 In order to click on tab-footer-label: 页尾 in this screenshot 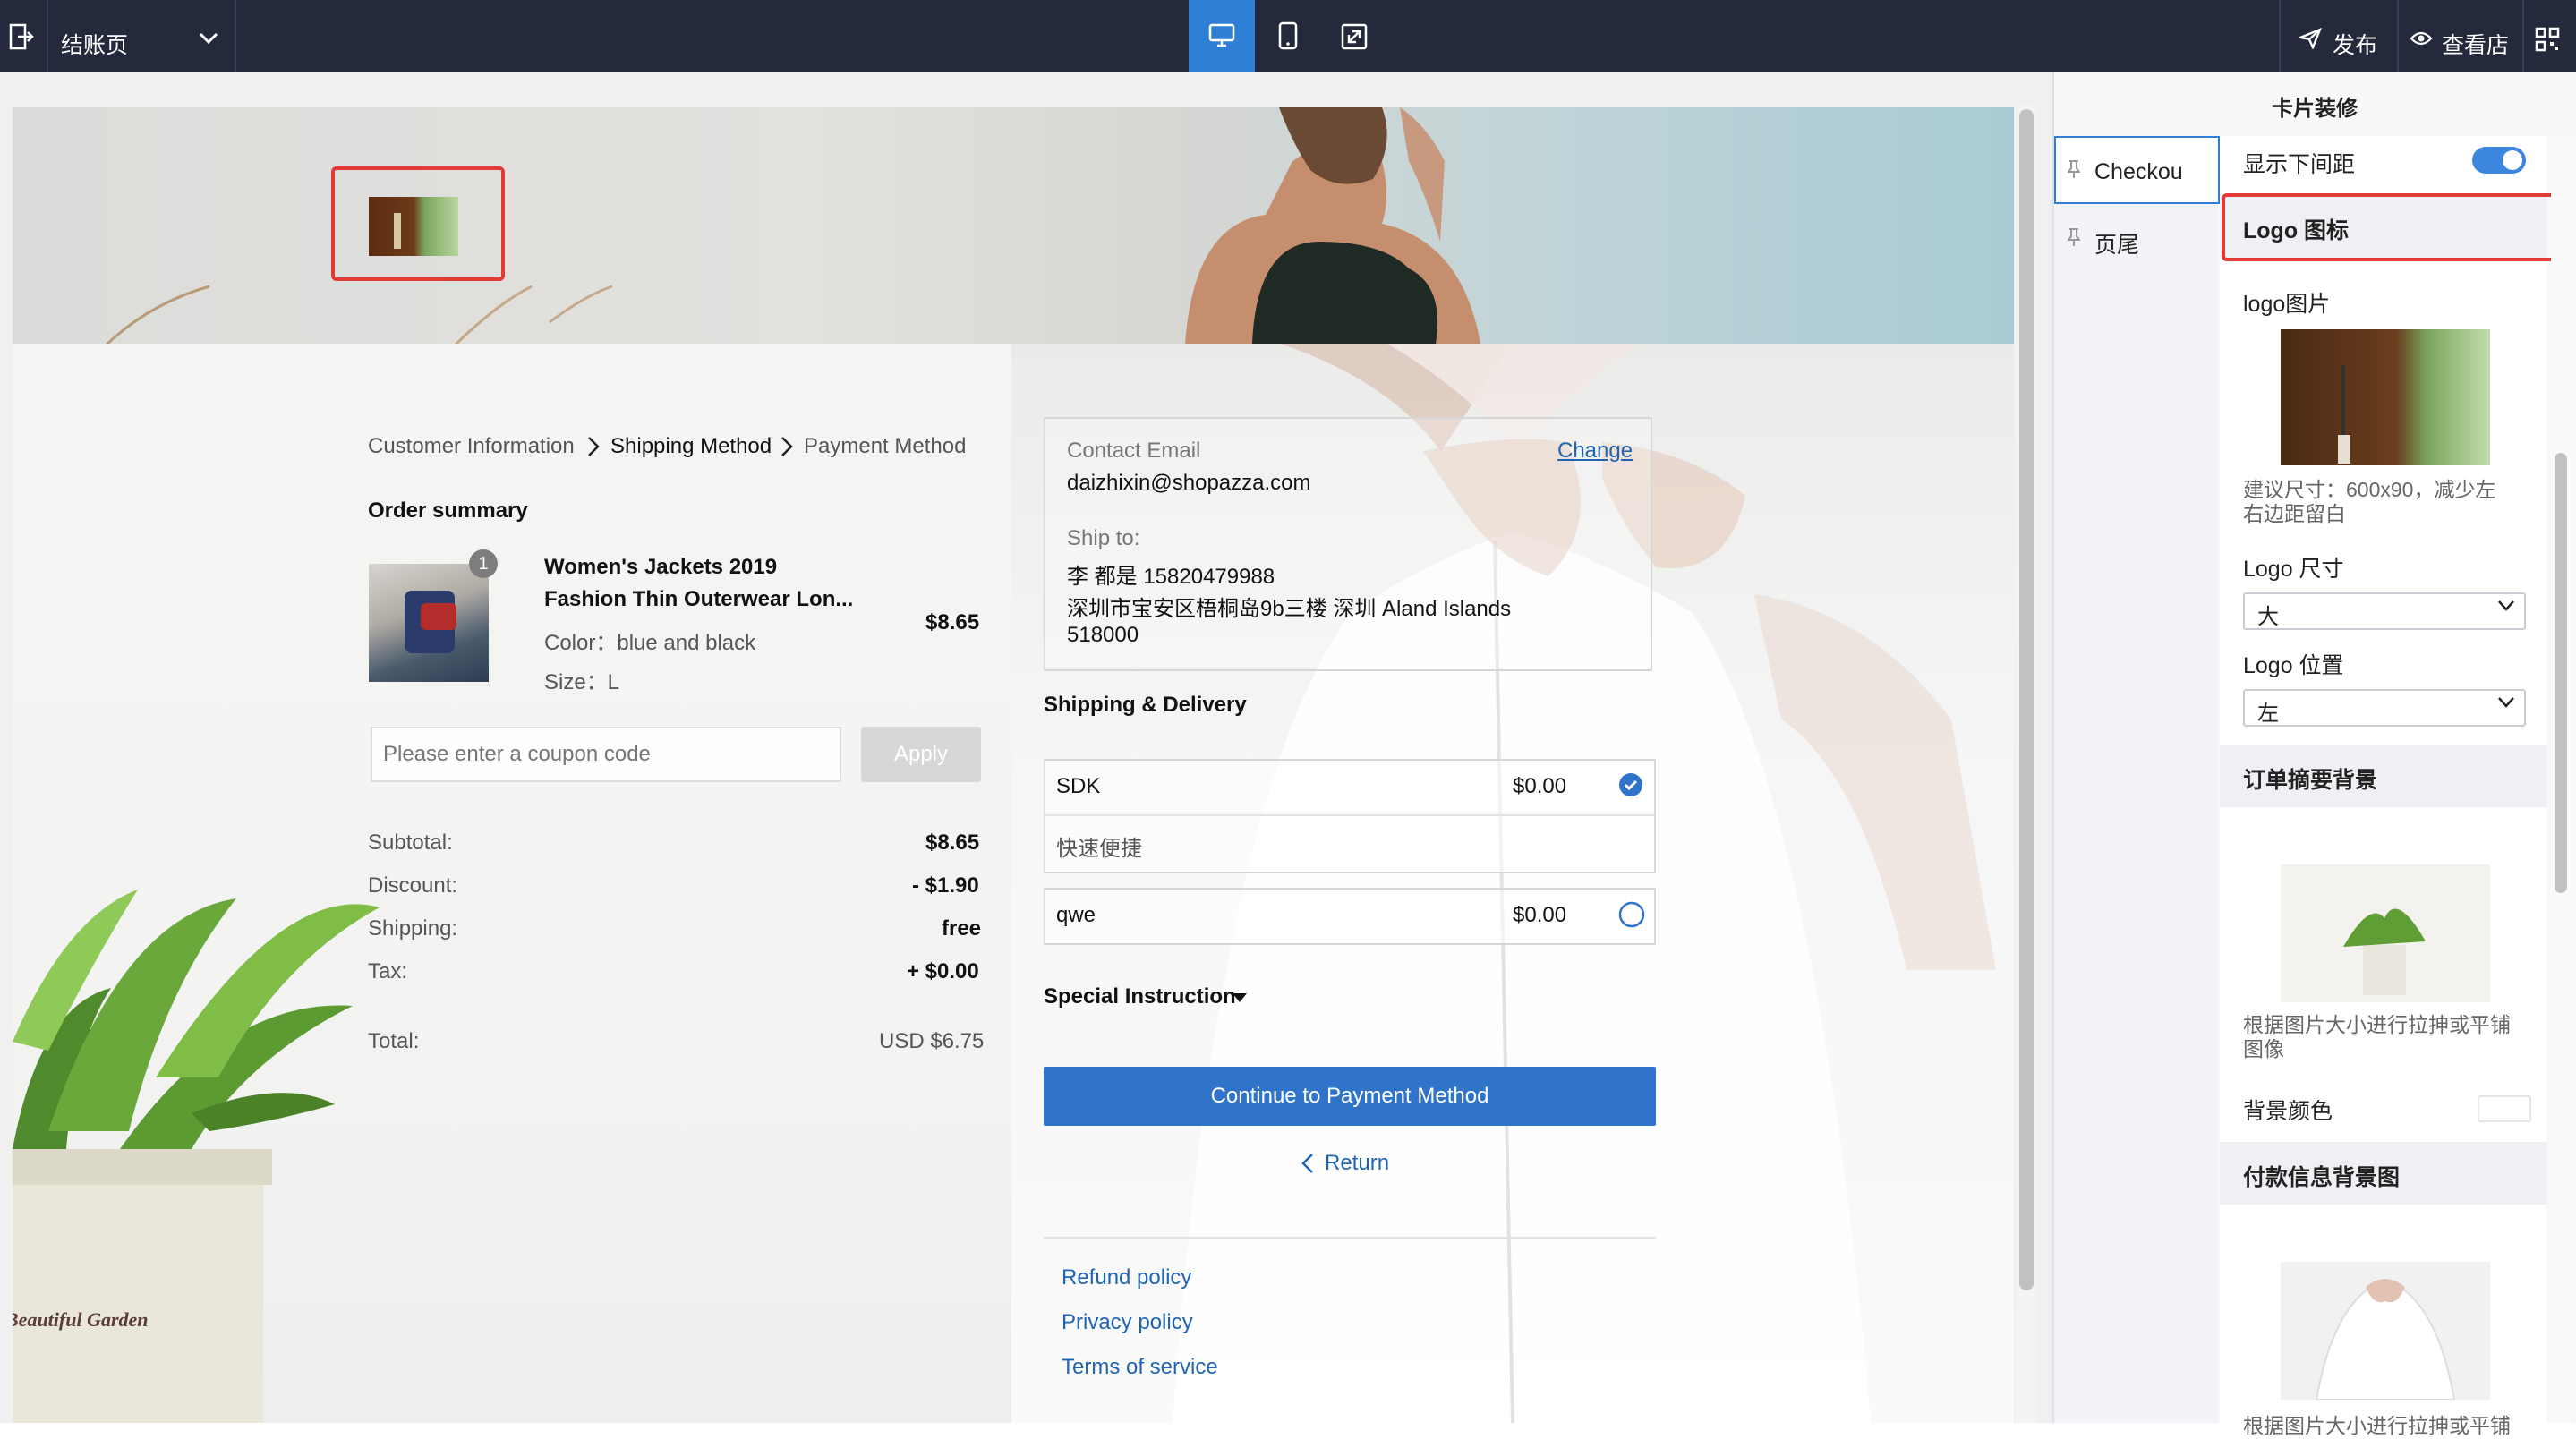, I will do `click(2117, 245)`.